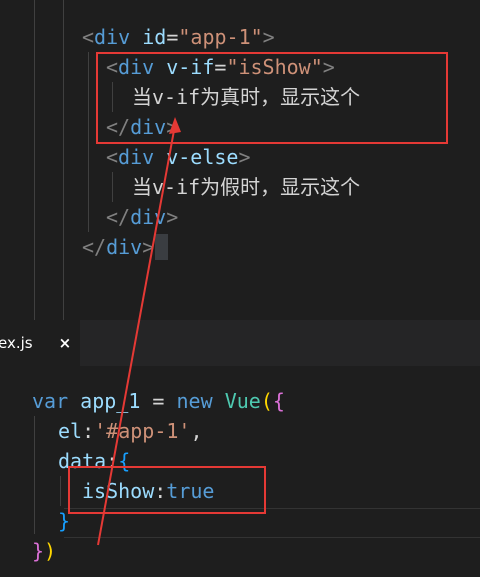  Describe the element at coordinates (38, 551) in the screenshot. I see `close-brace: }` at that location.